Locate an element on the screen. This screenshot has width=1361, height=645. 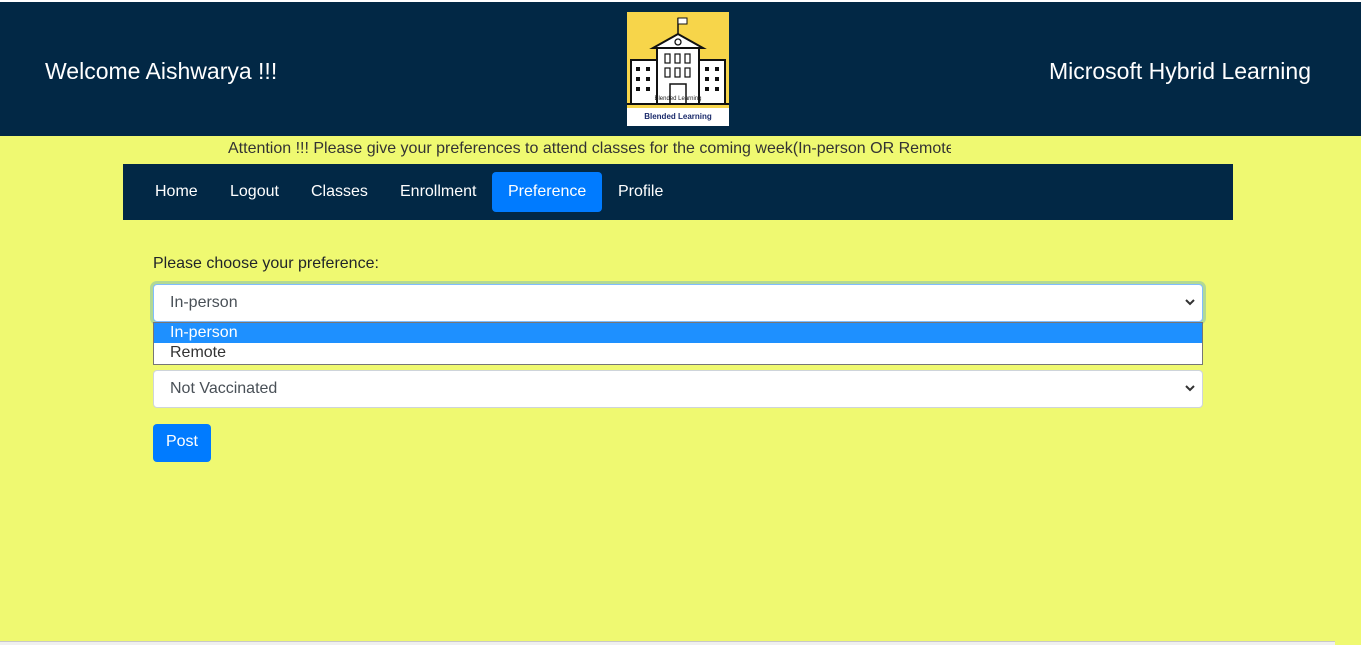
nav-profile: Profile is located at coordinates (640, 192).